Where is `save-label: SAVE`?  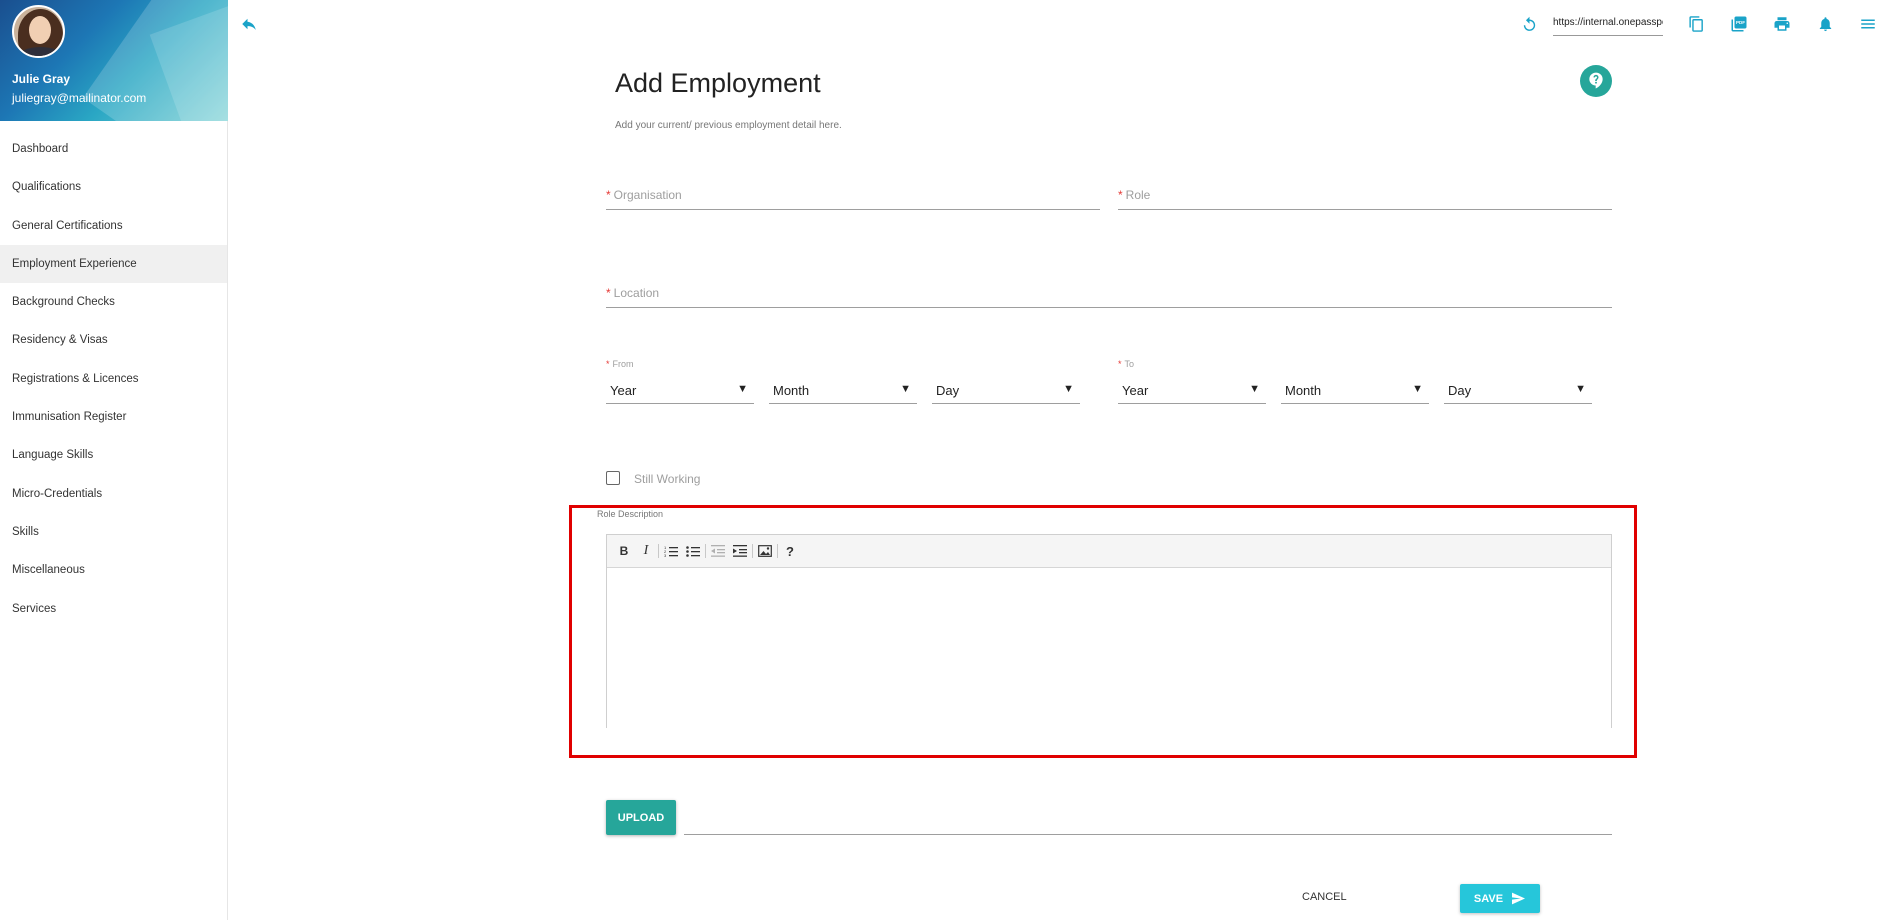
save-label: SAVE is located at coordinates (1488, 898).